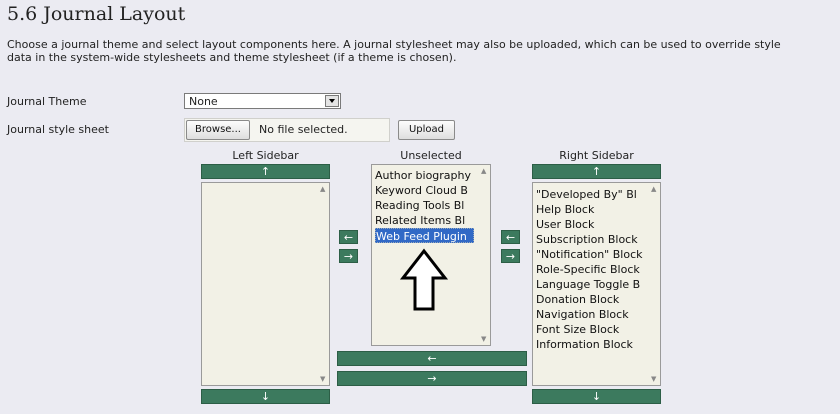  I want to click on unselected-scrollbar: ▲ ▼, so click(484, 255).